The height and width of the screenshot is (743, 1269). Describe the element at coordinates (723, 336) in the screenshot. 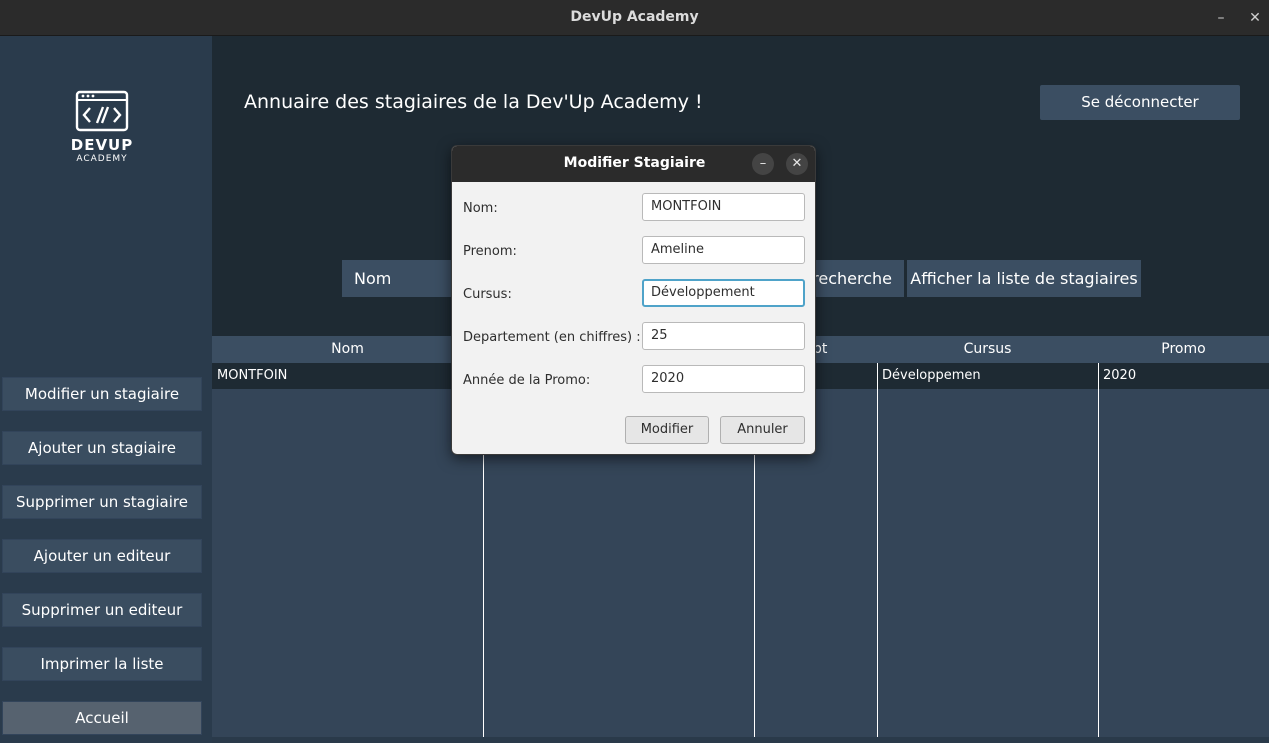

I see `departement-input: 25` at that location.